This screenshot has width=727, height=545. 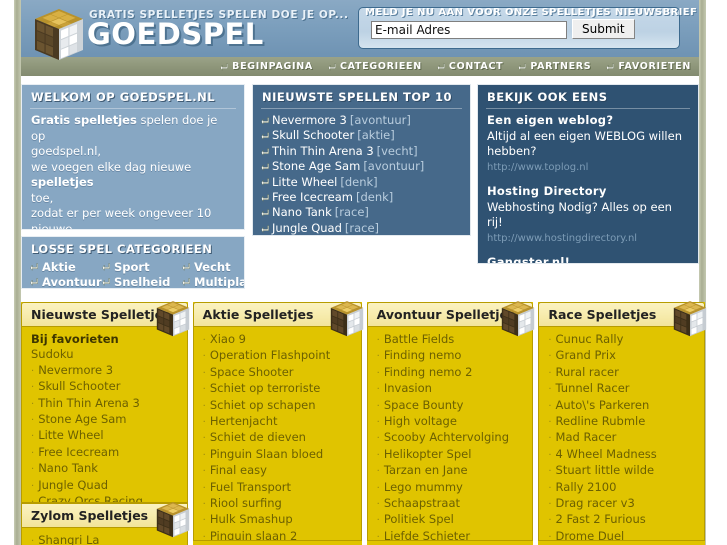 What do you see at coordinates (420, 421) in the screenshot?
I see `game-name: High voltage` at bounding box center [420, 421].